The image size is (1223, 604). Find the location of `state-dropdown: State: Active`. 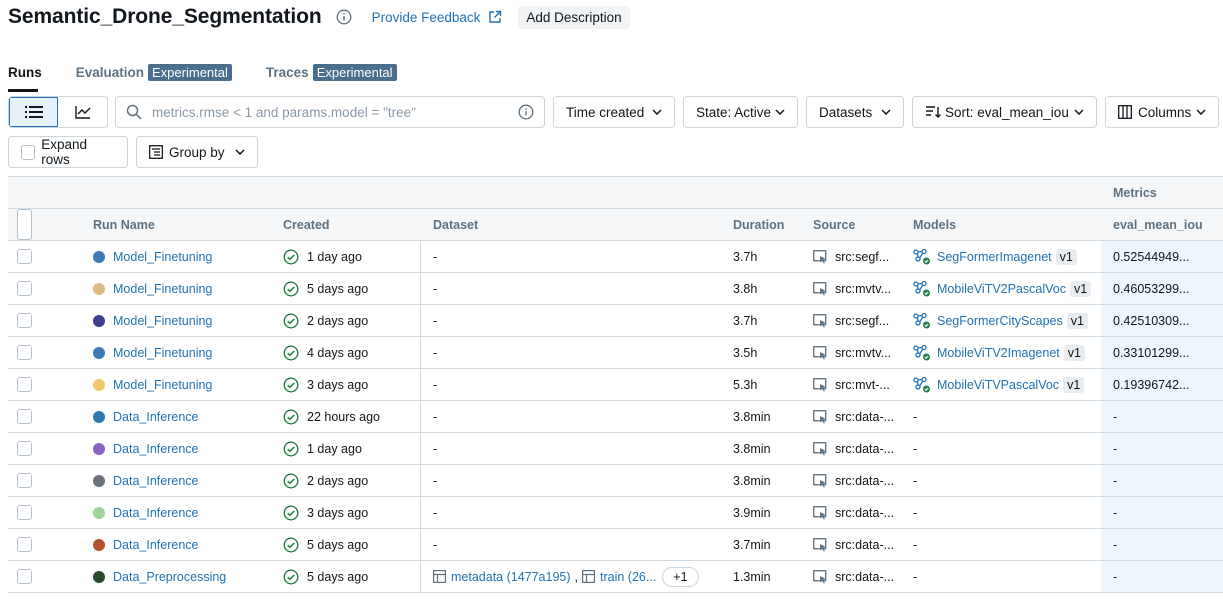

state-dropdown: State: Active is located at coordinates (740, 112).